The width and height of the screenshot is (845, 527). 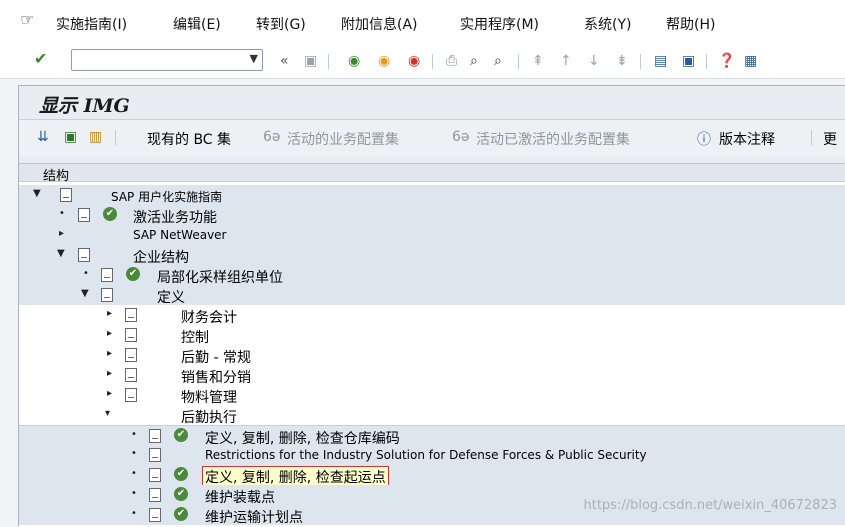 What do you see at coordinates (281, 24) in the screenshot?
I see `menu-goto: 转到(G)` at bounding box center [281, 24].